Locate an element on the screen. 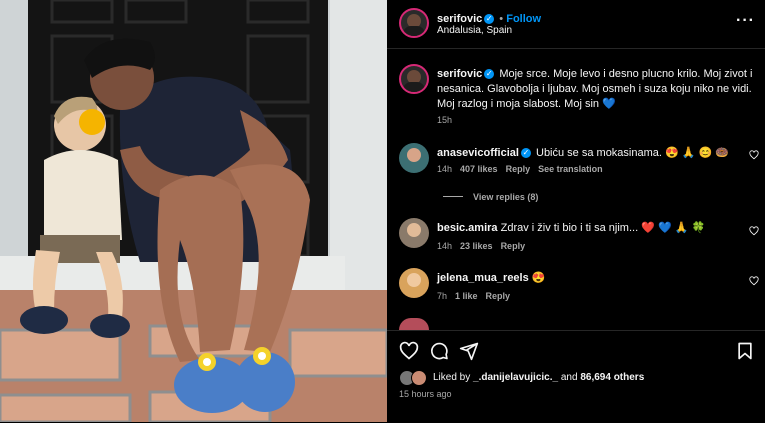  more-horizontal-icon: ··· is located at coordinates (745, 21).